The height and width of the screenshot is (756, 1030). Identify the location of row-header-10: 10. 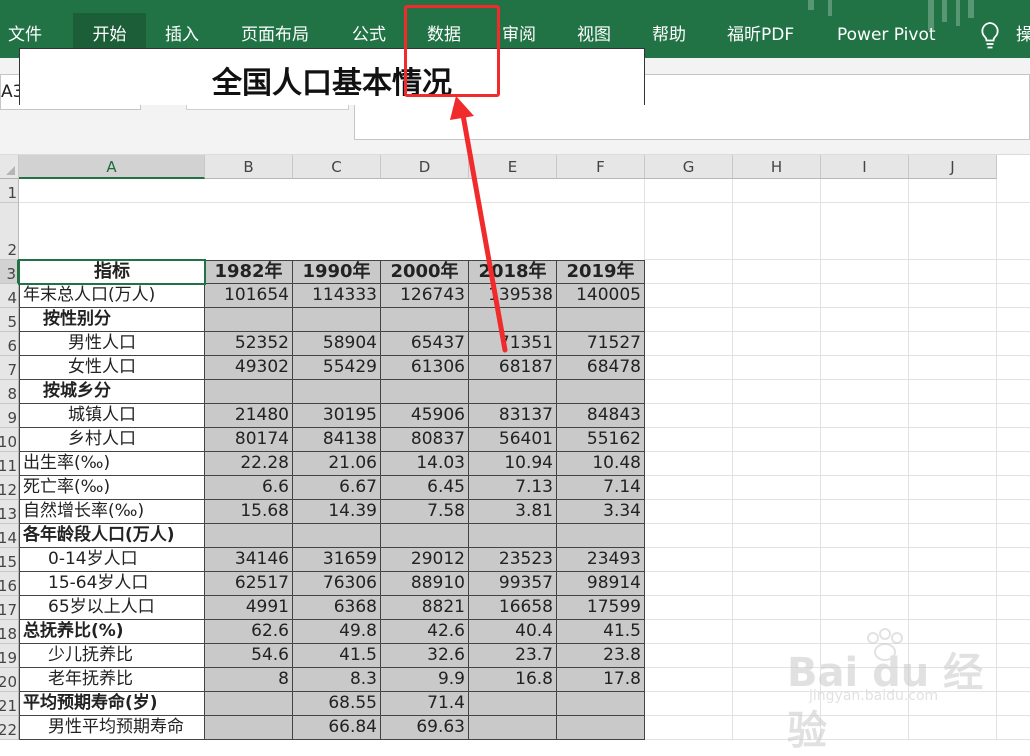
(9, 440).